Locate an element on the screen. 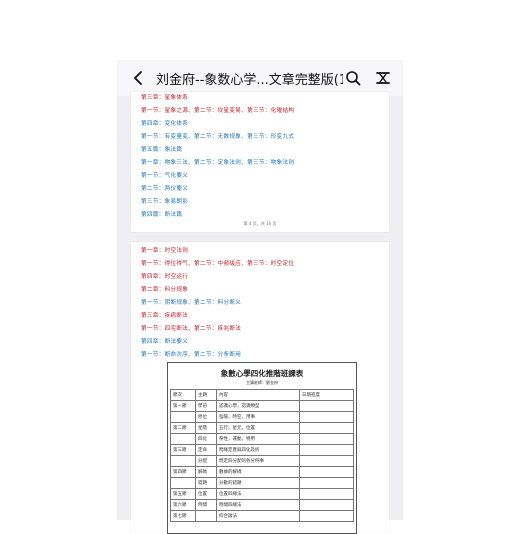  search-icon is located at coordinates (353, 78).